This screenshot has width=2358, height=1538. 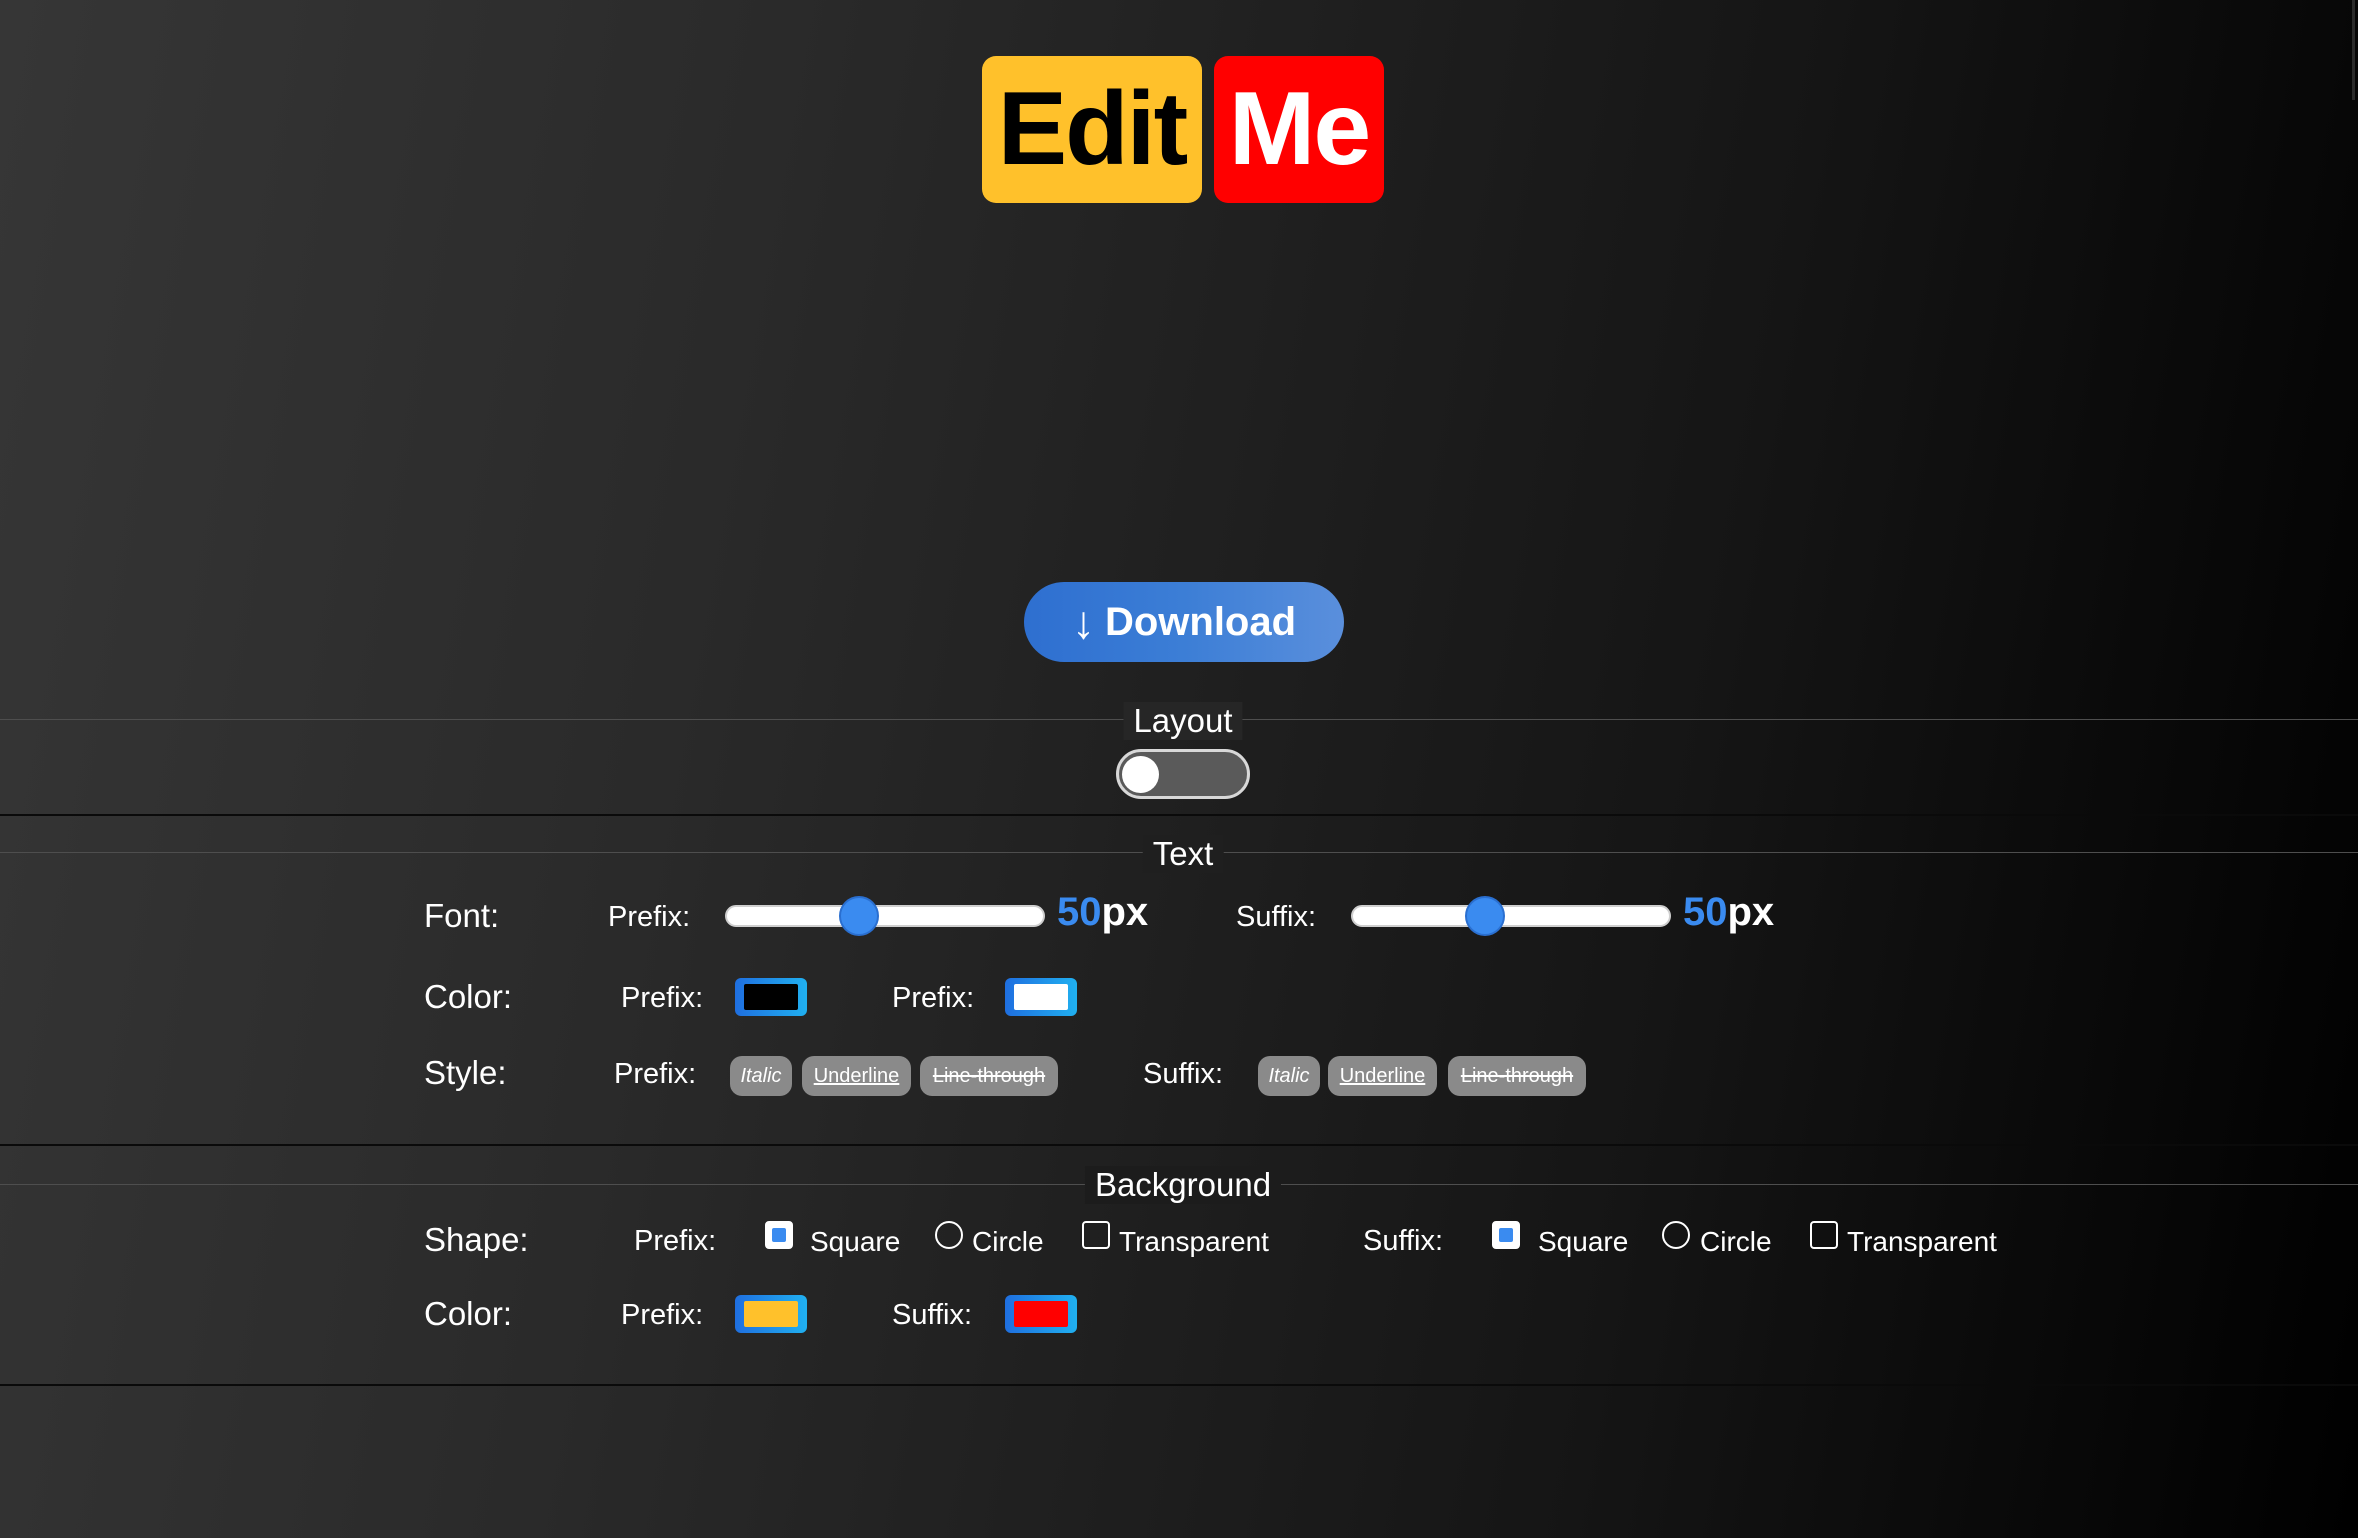 I want to click on font-prefix-size-value: 50, so click(x=1079, y=912).